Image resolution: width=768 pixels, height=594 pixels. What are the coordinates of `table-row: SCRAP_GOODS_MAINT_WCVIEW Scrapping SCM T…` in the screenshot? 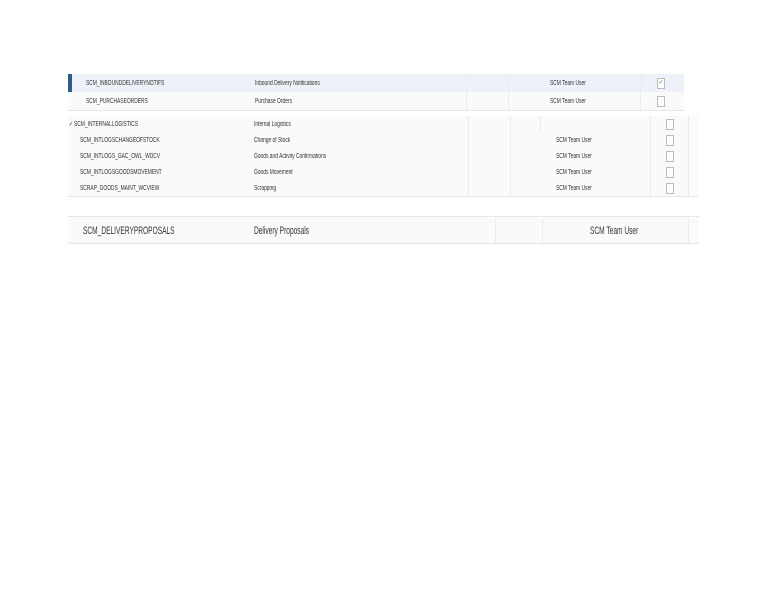 It's located at (383, 188).